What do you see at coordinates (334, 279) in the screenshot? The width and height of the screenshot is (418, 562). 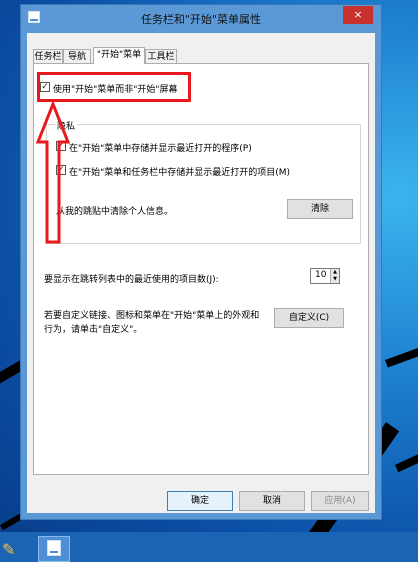 I see `spin-down-icon: ▼` at bounding box center [334, 279].